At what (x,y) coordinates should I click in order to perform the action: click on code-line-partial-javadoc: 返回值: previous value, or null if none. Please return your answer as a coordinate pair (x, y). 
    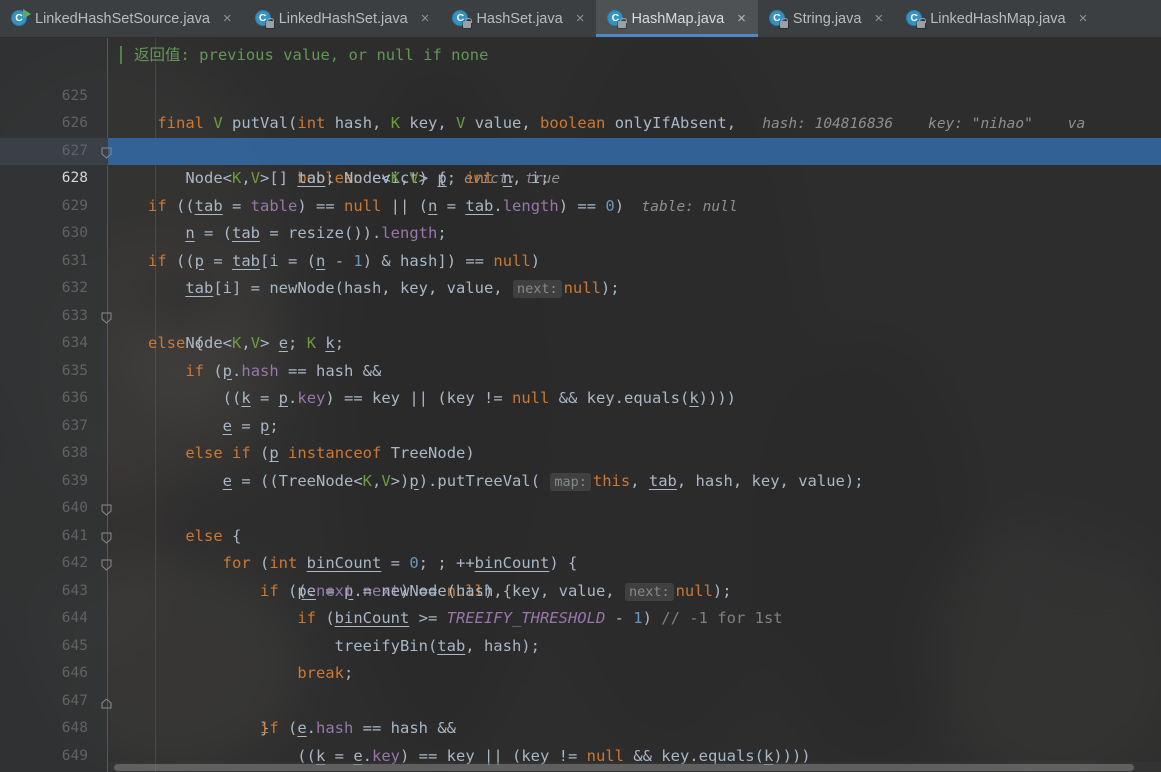
    Looking at the image, I should click on (580, 50).